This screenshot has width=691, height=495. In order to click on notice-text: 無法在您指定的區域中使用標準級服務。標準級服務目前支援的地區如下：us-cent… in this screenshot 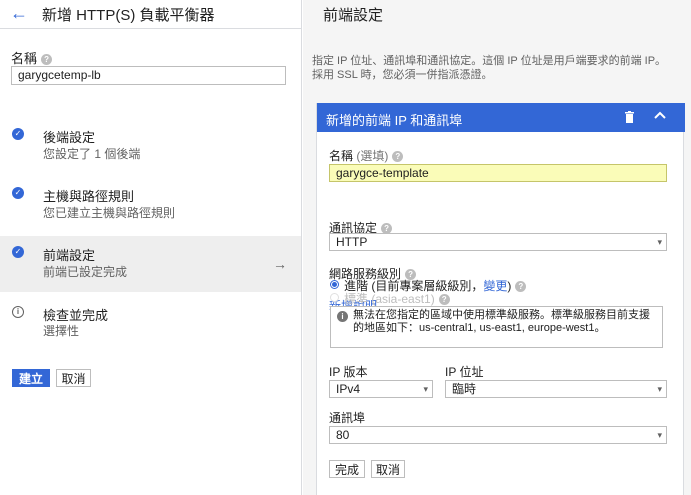, I will do `click(501, 321)`.